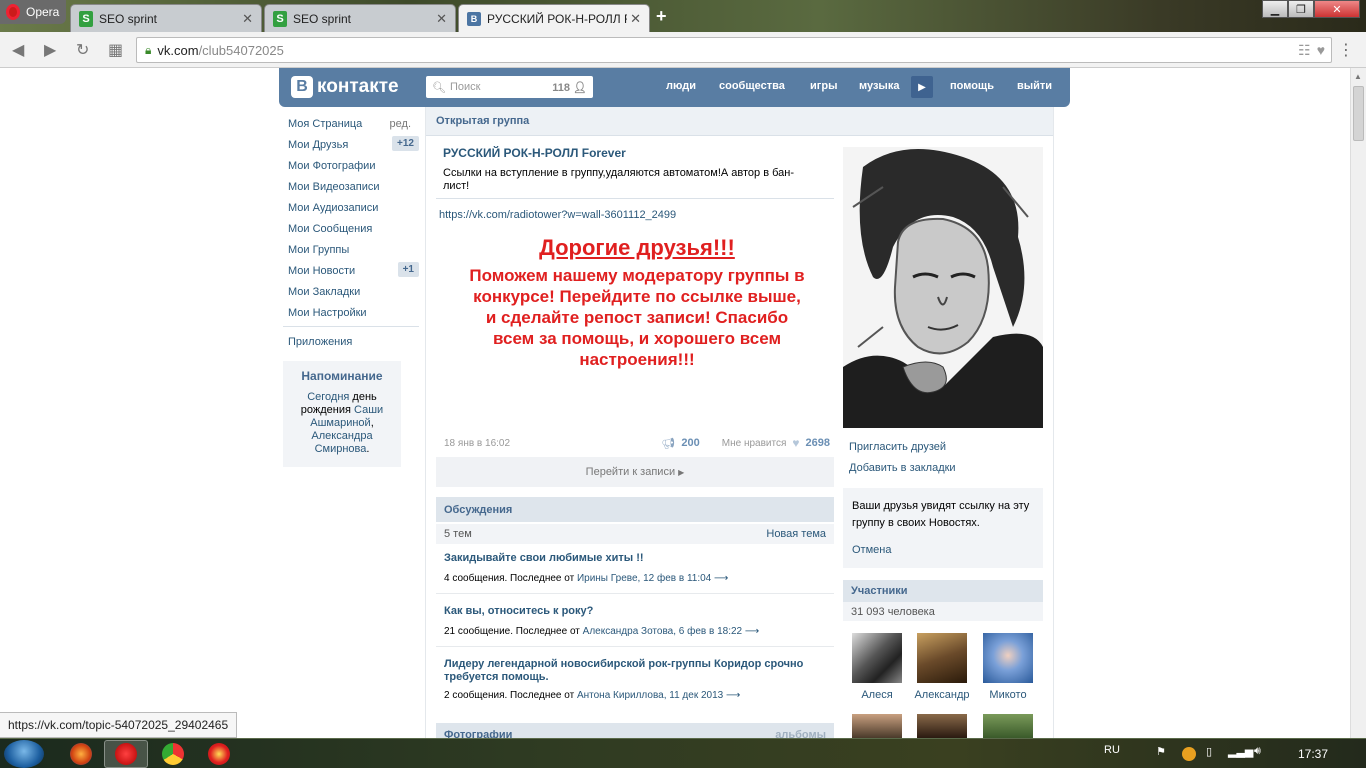  I want to click on firefox-icon, so click(81, 754).